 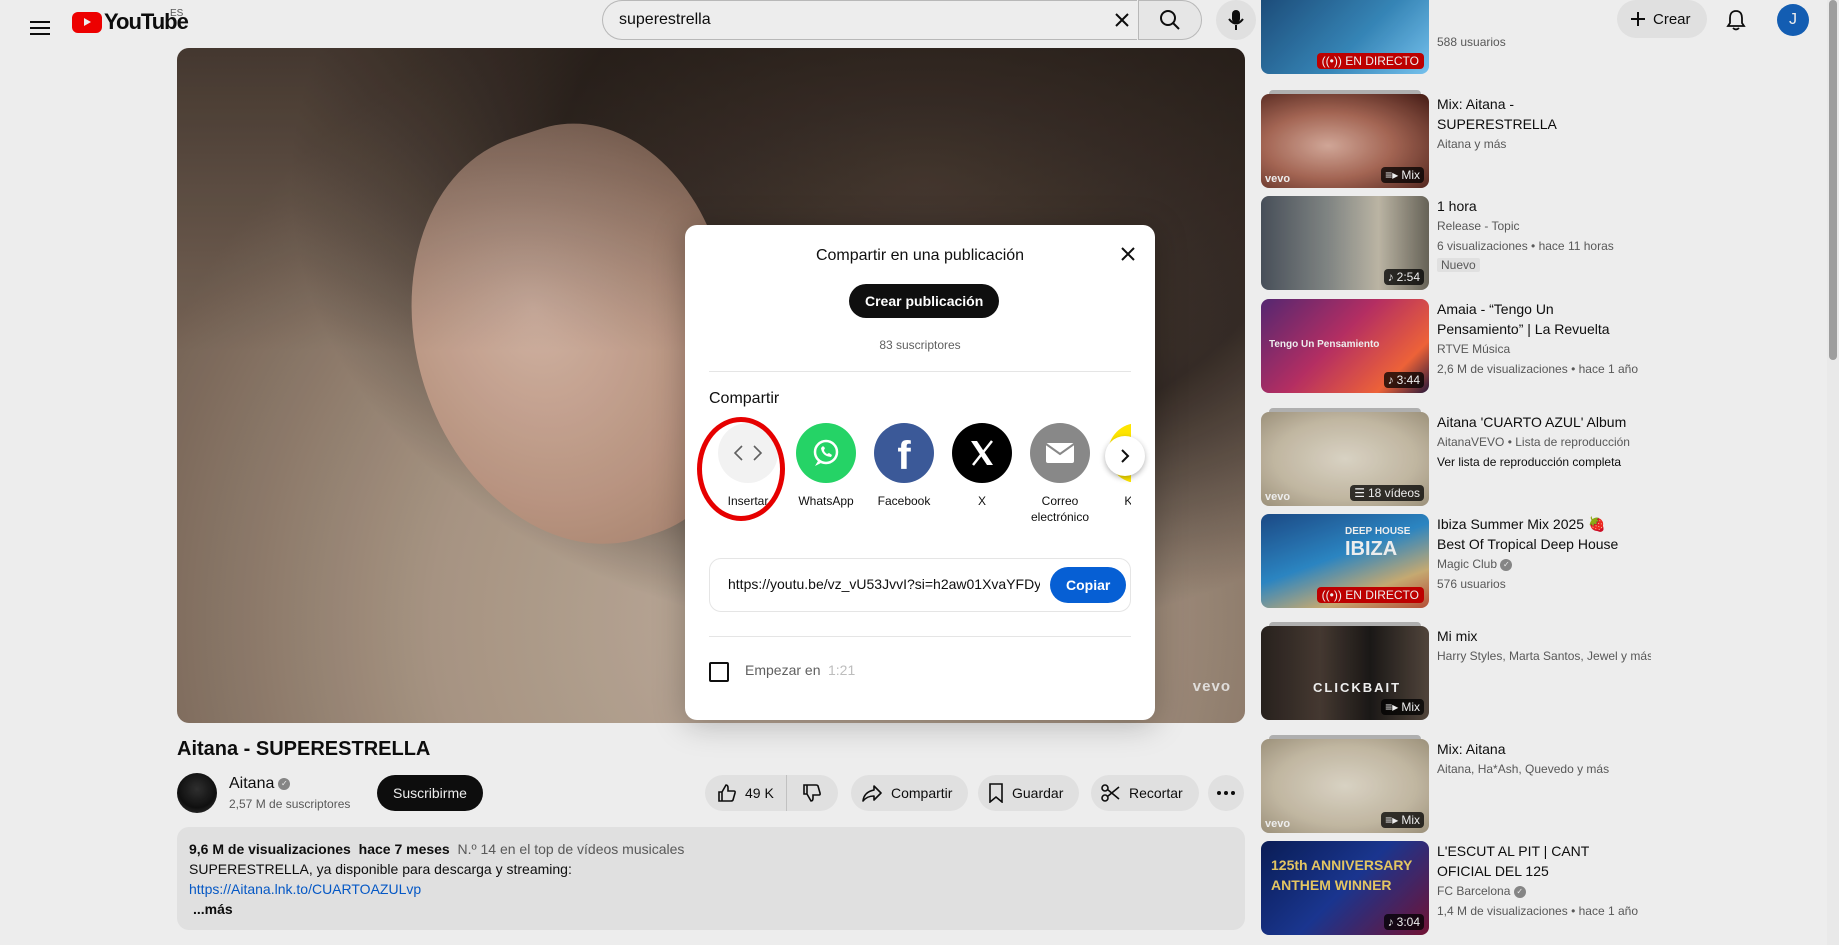 I want to click on close-dialog-button, so click(x=1128, y=254).